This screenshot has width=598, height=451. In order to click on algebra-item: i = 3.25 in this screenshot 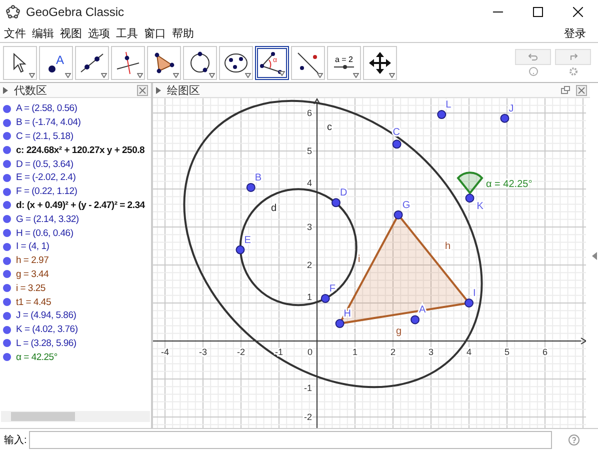, I will do `click(31, 288)`.